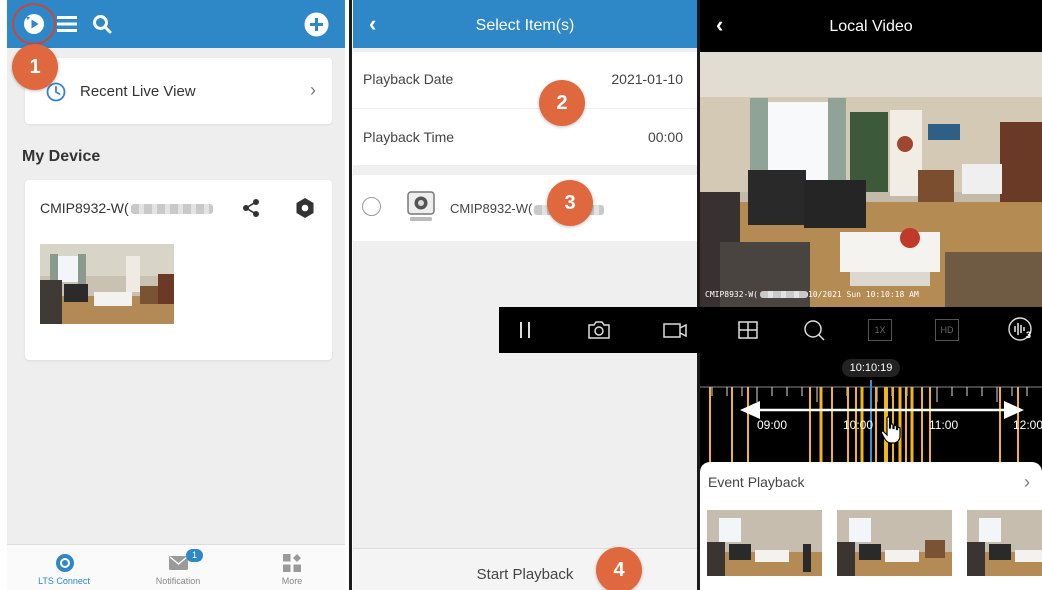 The image size is (1042, 590). What do you see at coordinates (102, 24) in the screenshot?
I see `search-icon` at bounding box center [102, 24].